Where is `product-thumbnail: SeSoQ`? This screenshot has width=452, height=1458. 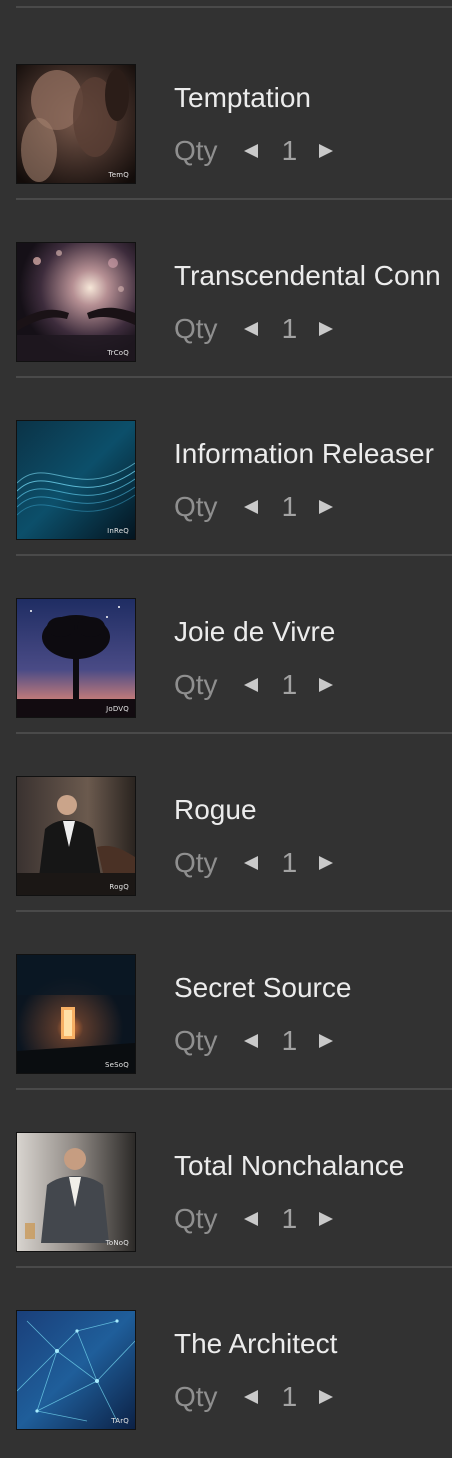
product-thumbnail: SeSoQ is located at coordinates (76, 1014).